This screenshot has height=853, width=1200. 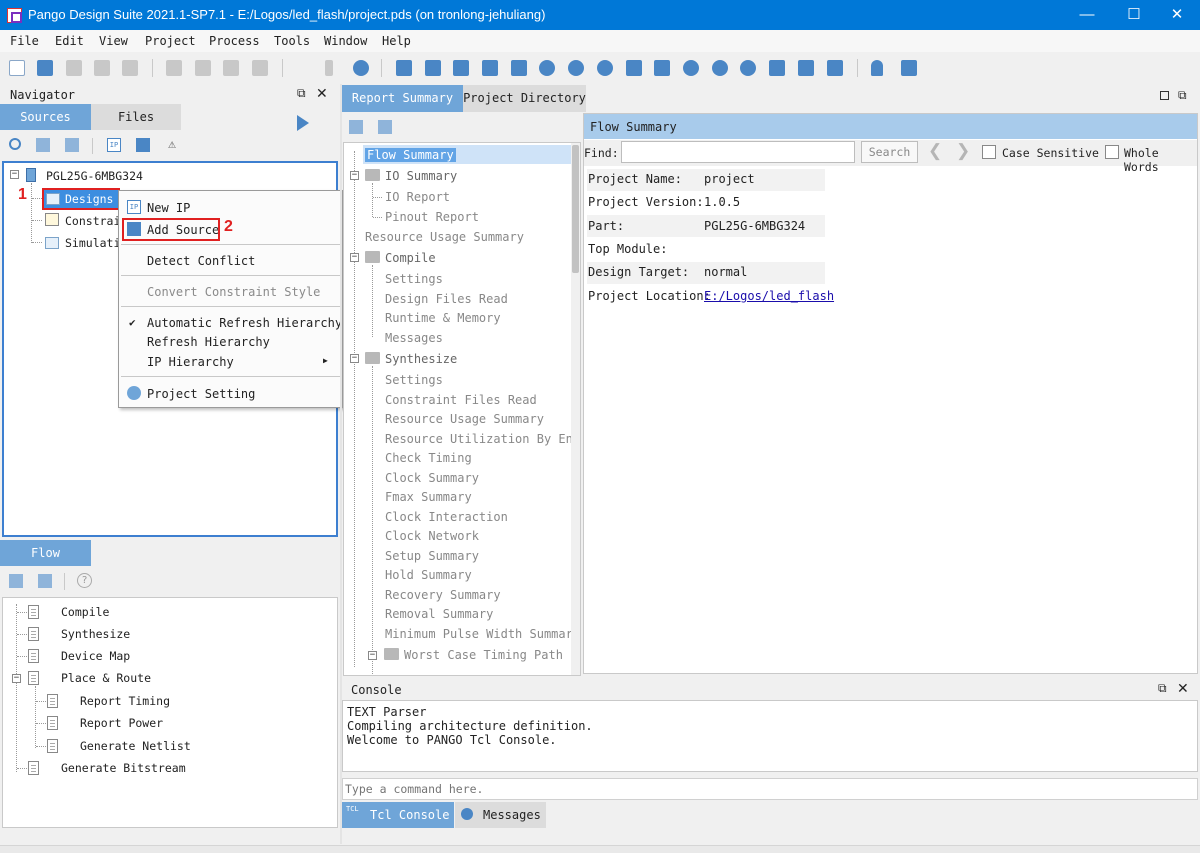 What do you see at coordinates (461, 68) in the screenshot?
I see `grid-icon` at bounding box center [461, 68].